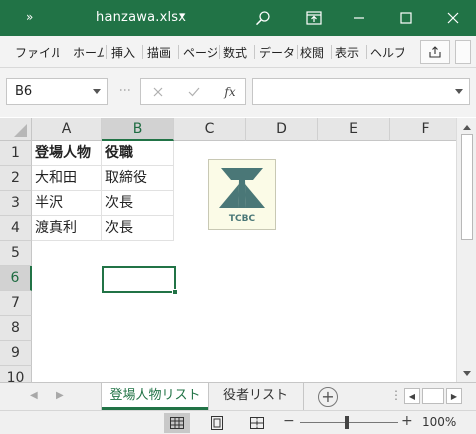 This screenshot has height=434, width=476. Describe the element at coordinates (423, 129) in the screenshot. I see `column-header-f: F` at that location.